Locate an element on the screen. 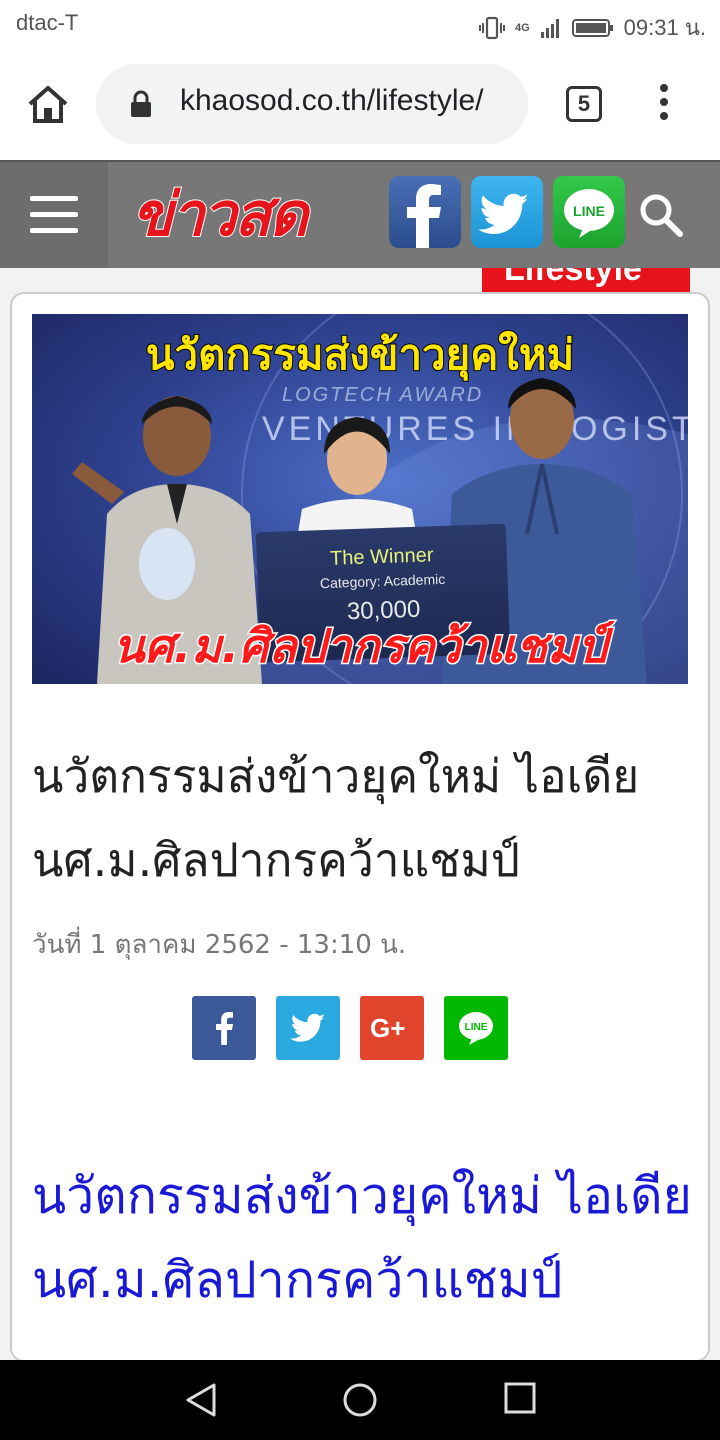  share-line-button: LINE is located at coordinates (476, 1028).